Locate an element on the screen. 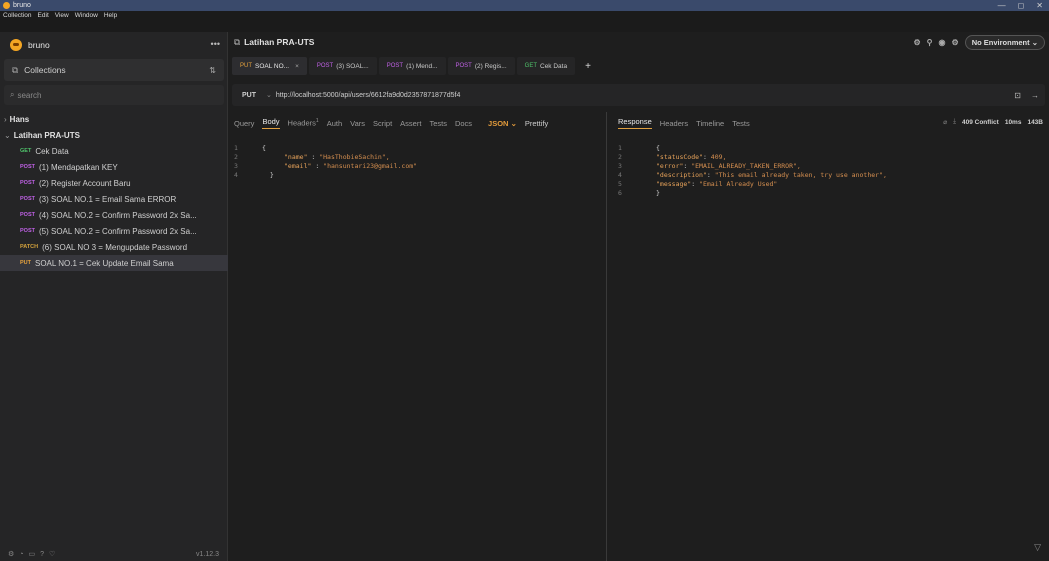  line-number: 3 is located at coordinates (236, 166).